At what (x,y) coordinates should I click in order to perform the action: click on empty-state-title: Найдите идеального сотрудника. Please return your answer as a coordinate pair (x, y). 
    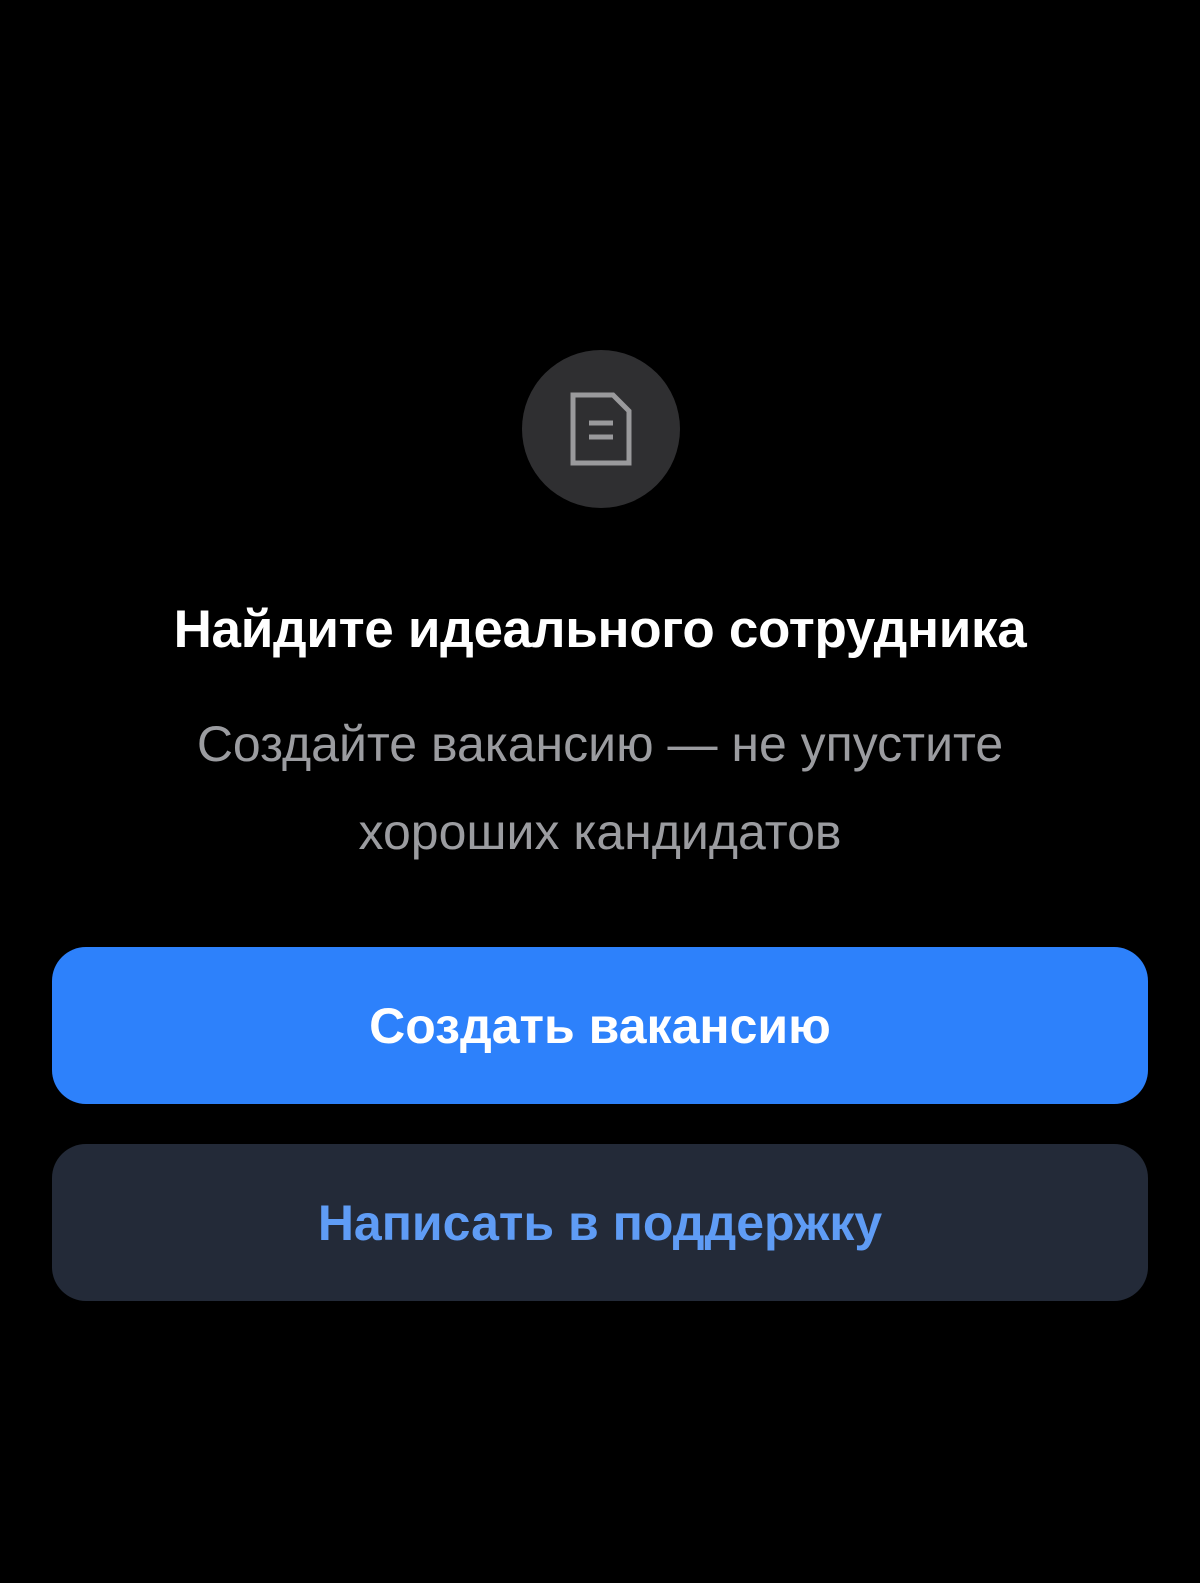
    Looking at the image, I should click on (600, 629).